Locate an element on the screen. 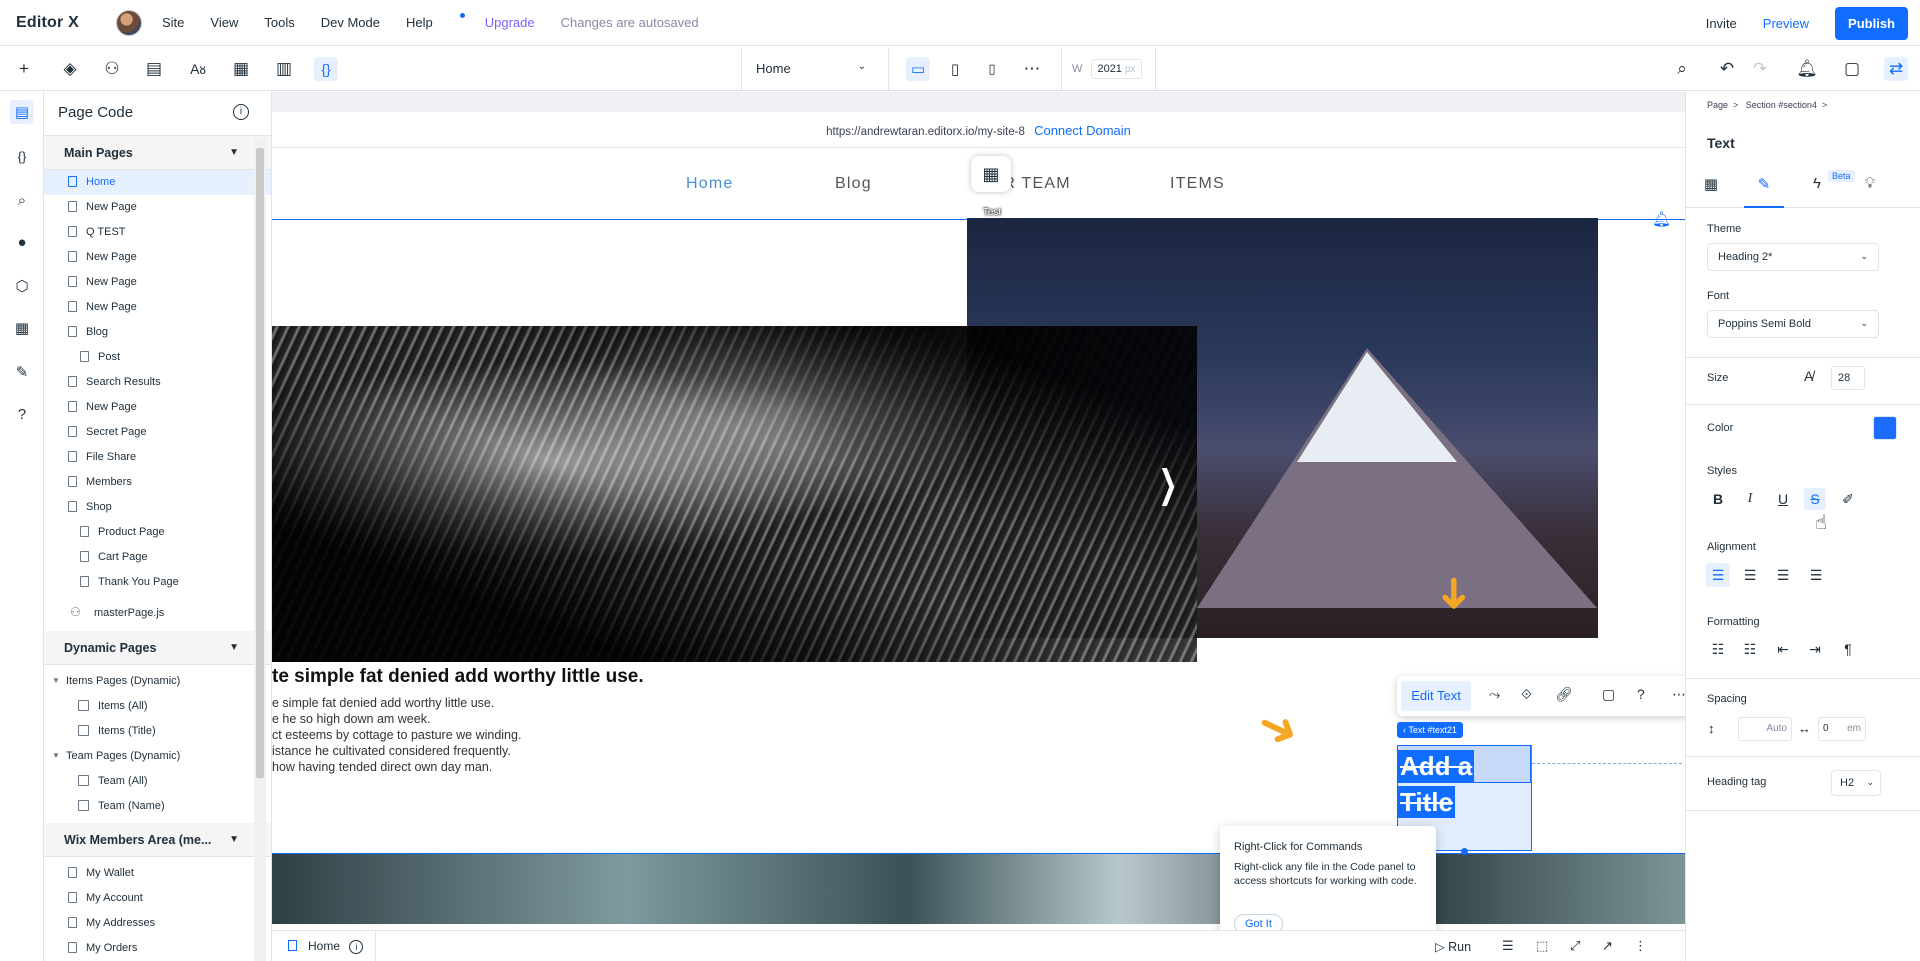  width-input: 2021 px is located at coordinates (1116, 69).